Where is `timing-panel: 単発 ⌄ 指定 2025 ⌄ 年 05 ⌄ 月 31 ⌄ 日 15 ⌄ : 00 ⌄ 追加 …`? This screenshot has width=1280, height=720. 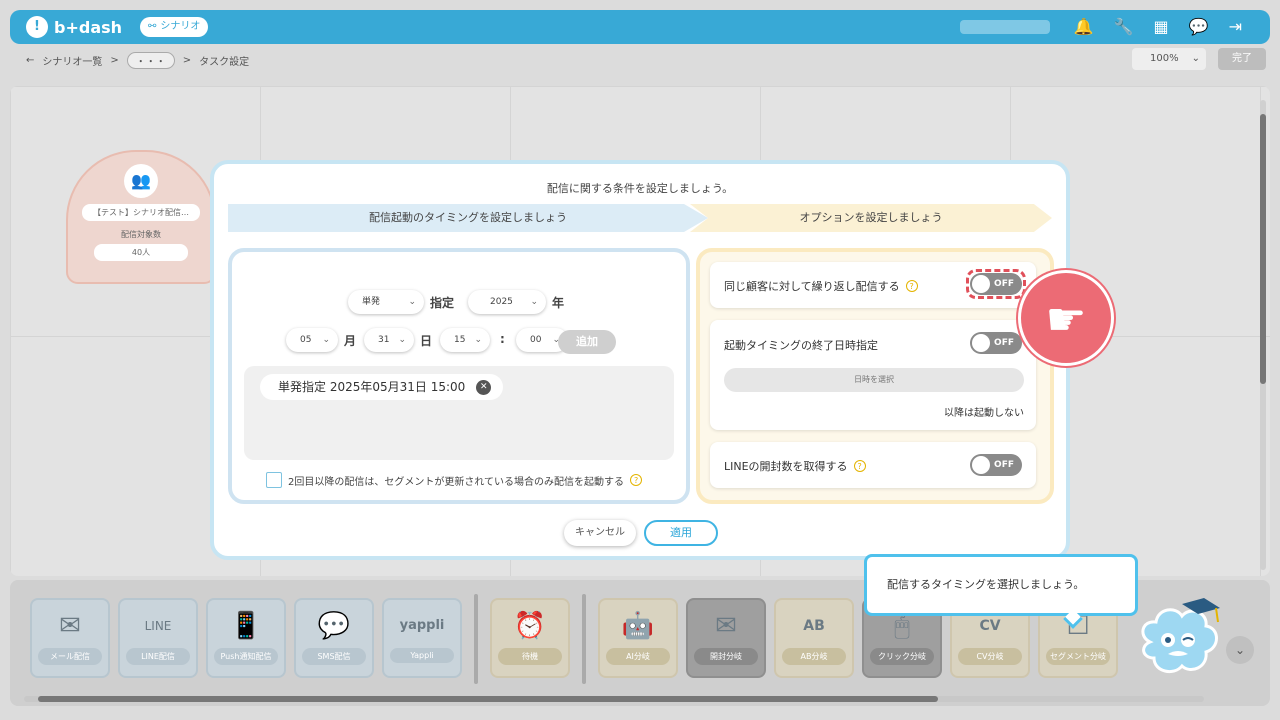 timing-panel: 単発 ⌄ 指定 2025 ⌄ 年 05 ⌄ 月 31 ⌄ 日 15 ⌄ : 00 ⌄ 追加 … is located at coordinates (459, 376).